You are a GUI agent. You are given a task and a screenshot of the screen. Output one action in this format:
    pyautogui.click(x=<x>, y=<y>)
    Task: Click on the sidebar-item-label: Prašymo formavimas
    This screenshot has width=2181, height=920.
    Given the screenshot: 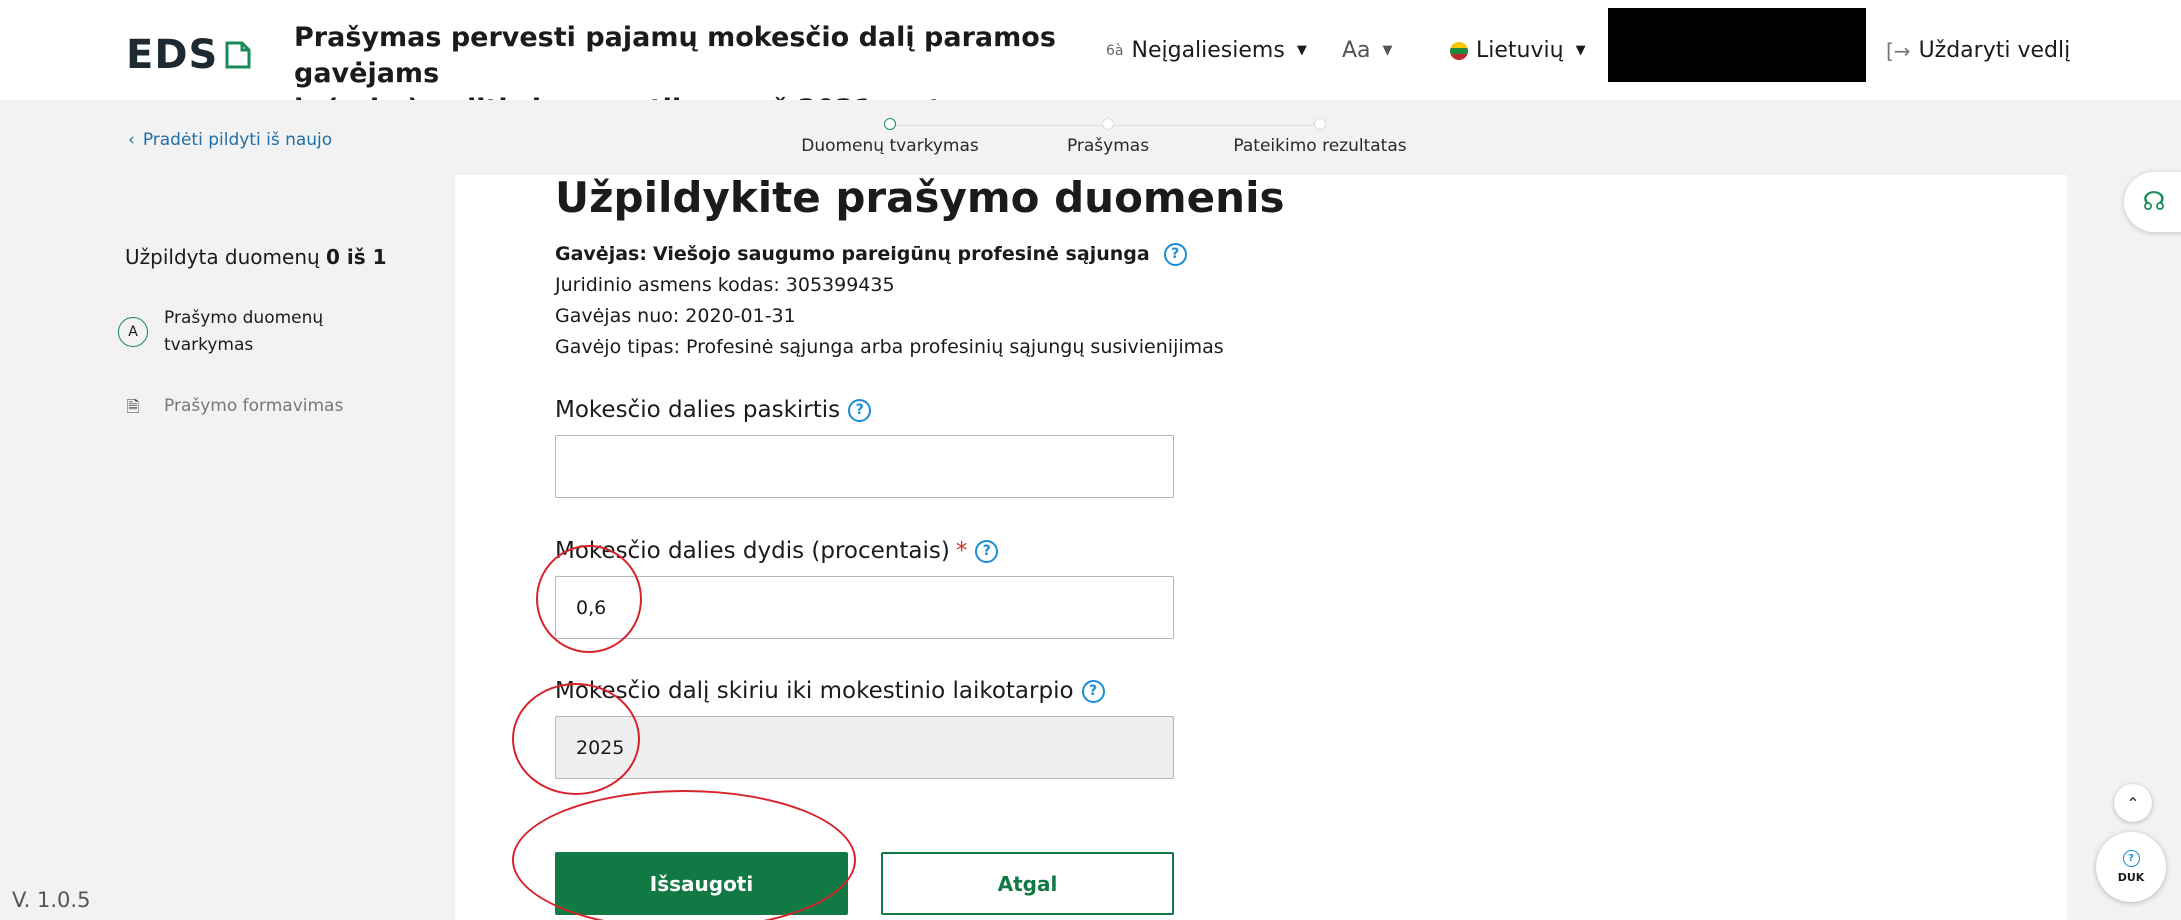 What is the action you would take?
    pyautogui.click(x=254, y=406)
    